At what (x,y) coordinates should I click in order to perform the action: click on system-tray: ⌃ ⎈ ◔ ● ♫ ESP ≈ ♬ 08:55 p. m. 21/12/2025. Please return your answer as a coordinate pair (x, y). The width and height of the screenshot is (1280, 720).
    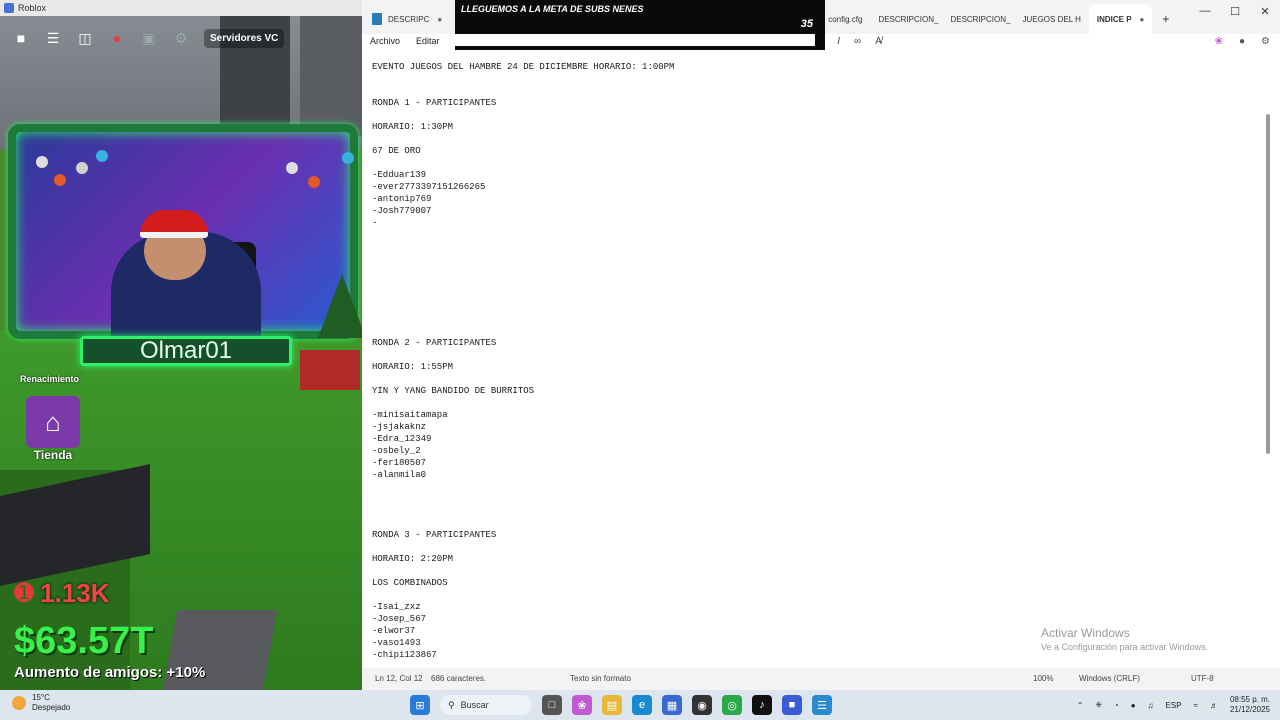
    Looking at the image, I should click on (1173, 705).